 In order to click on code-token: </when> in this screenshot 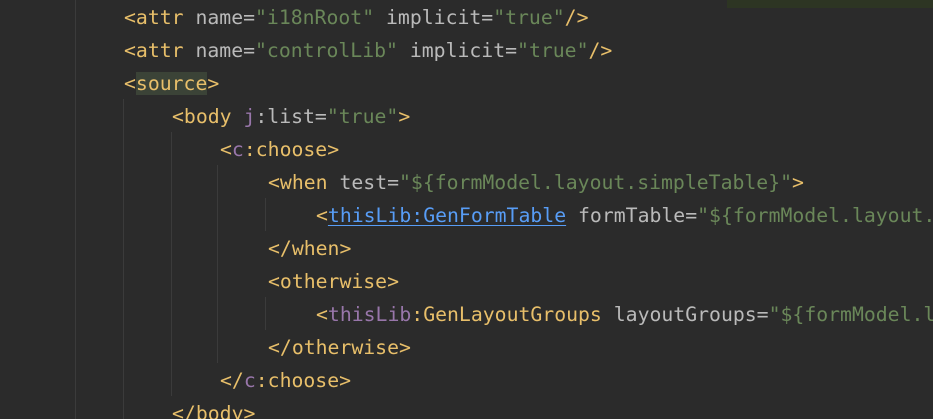, I will do `click(310, 248)`.